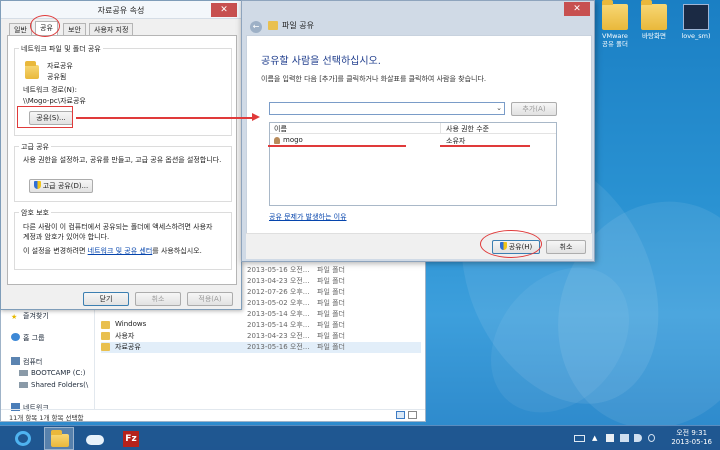 This screenshot has width=720, height=450. I want to click on cloud-icon, so click(95, 440).